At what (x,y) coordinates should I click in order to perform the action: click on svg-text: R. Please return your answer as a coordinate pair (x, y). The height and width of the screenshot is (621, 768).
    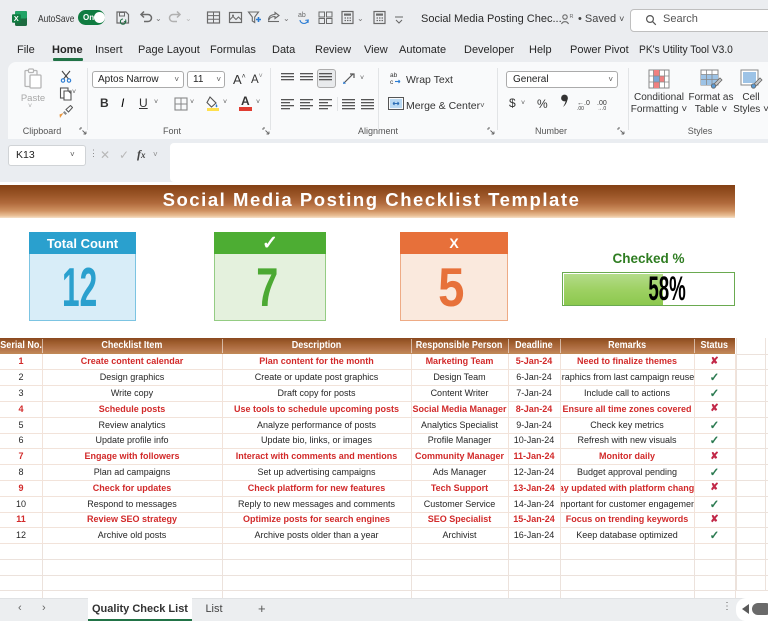
    Looking at the image, I should click on (572, 17).